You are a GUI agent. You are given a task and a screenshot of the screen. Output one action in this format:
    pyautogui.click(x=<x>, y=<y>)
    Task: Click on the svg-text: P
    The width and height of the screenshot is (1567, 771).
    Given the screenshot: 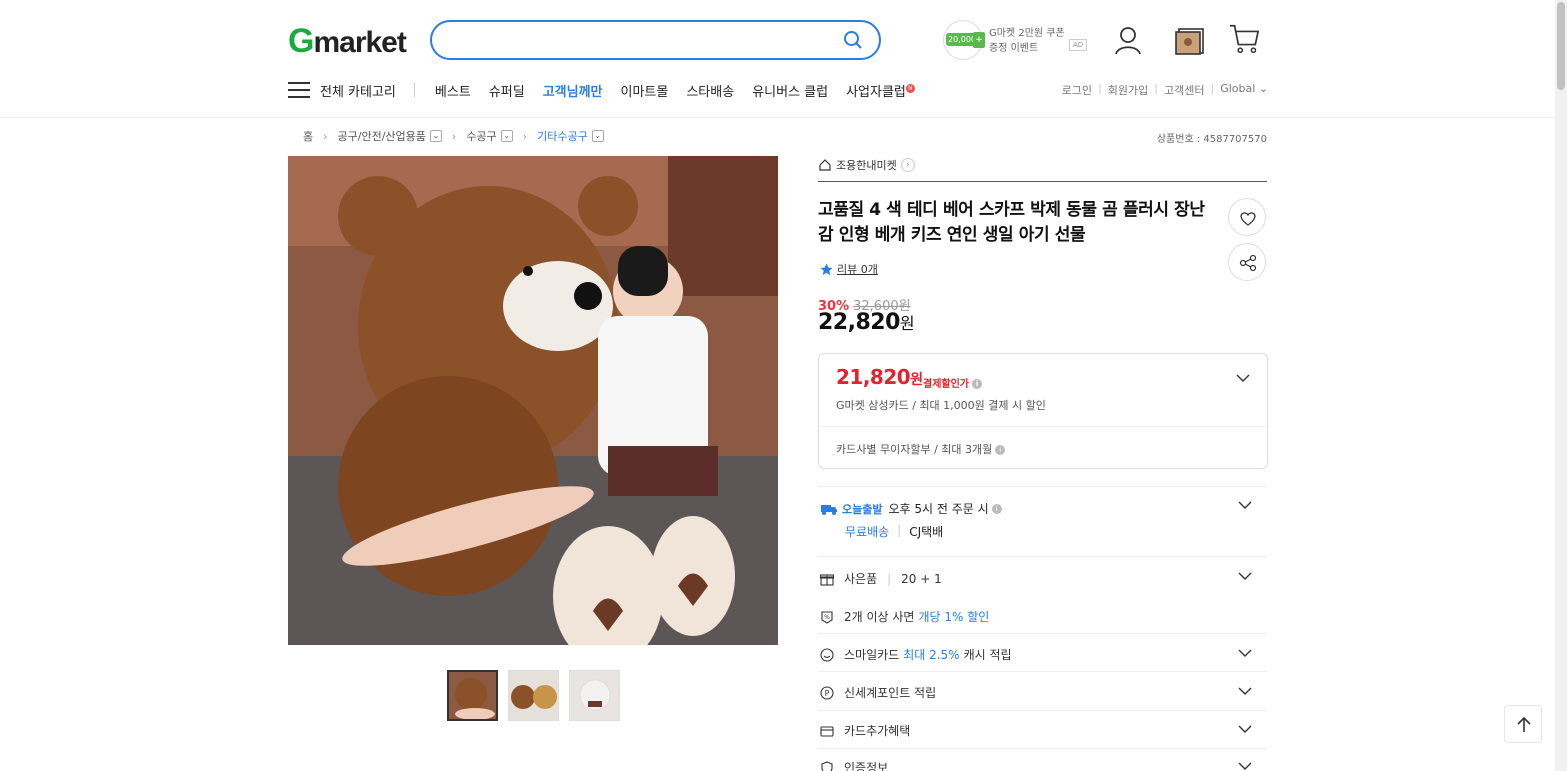 What is the action you would take?
    pyautogui.click(x=827, y=693)
    